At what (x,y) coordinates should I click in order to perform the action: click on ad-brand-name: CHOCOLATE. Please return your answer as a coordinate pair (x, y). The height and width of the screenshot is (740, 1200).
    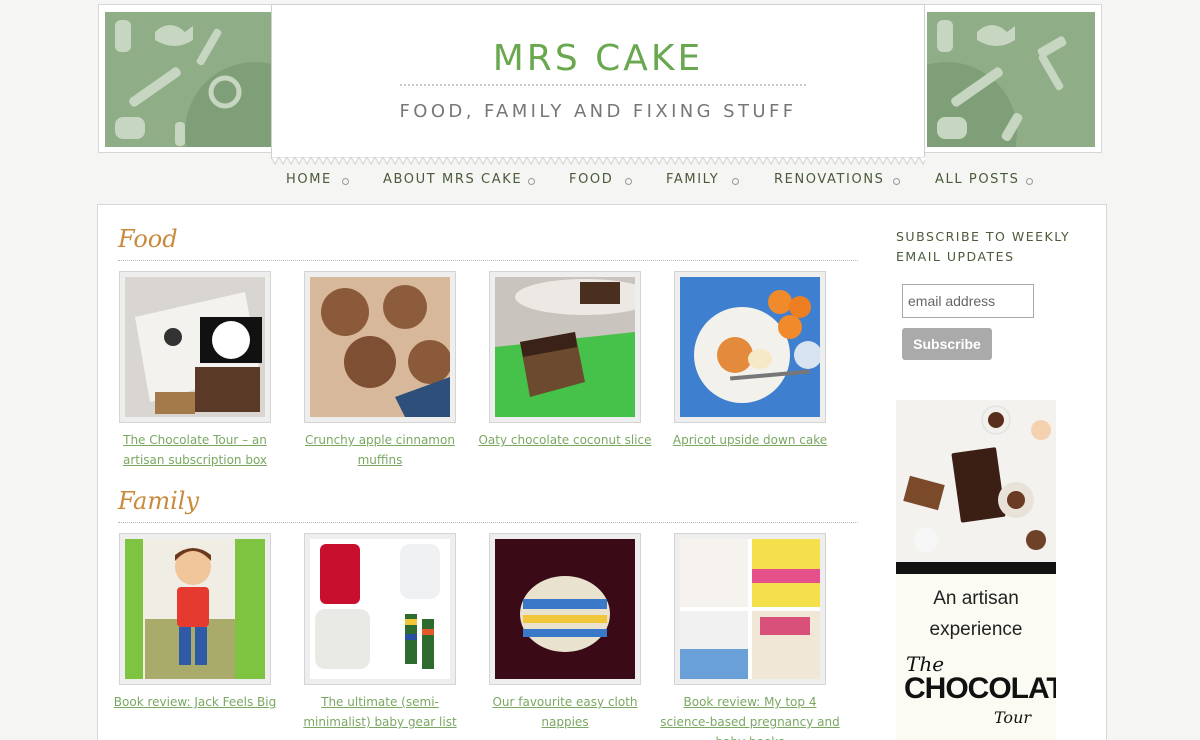
    Looking at the image, I should click on (980, 688).